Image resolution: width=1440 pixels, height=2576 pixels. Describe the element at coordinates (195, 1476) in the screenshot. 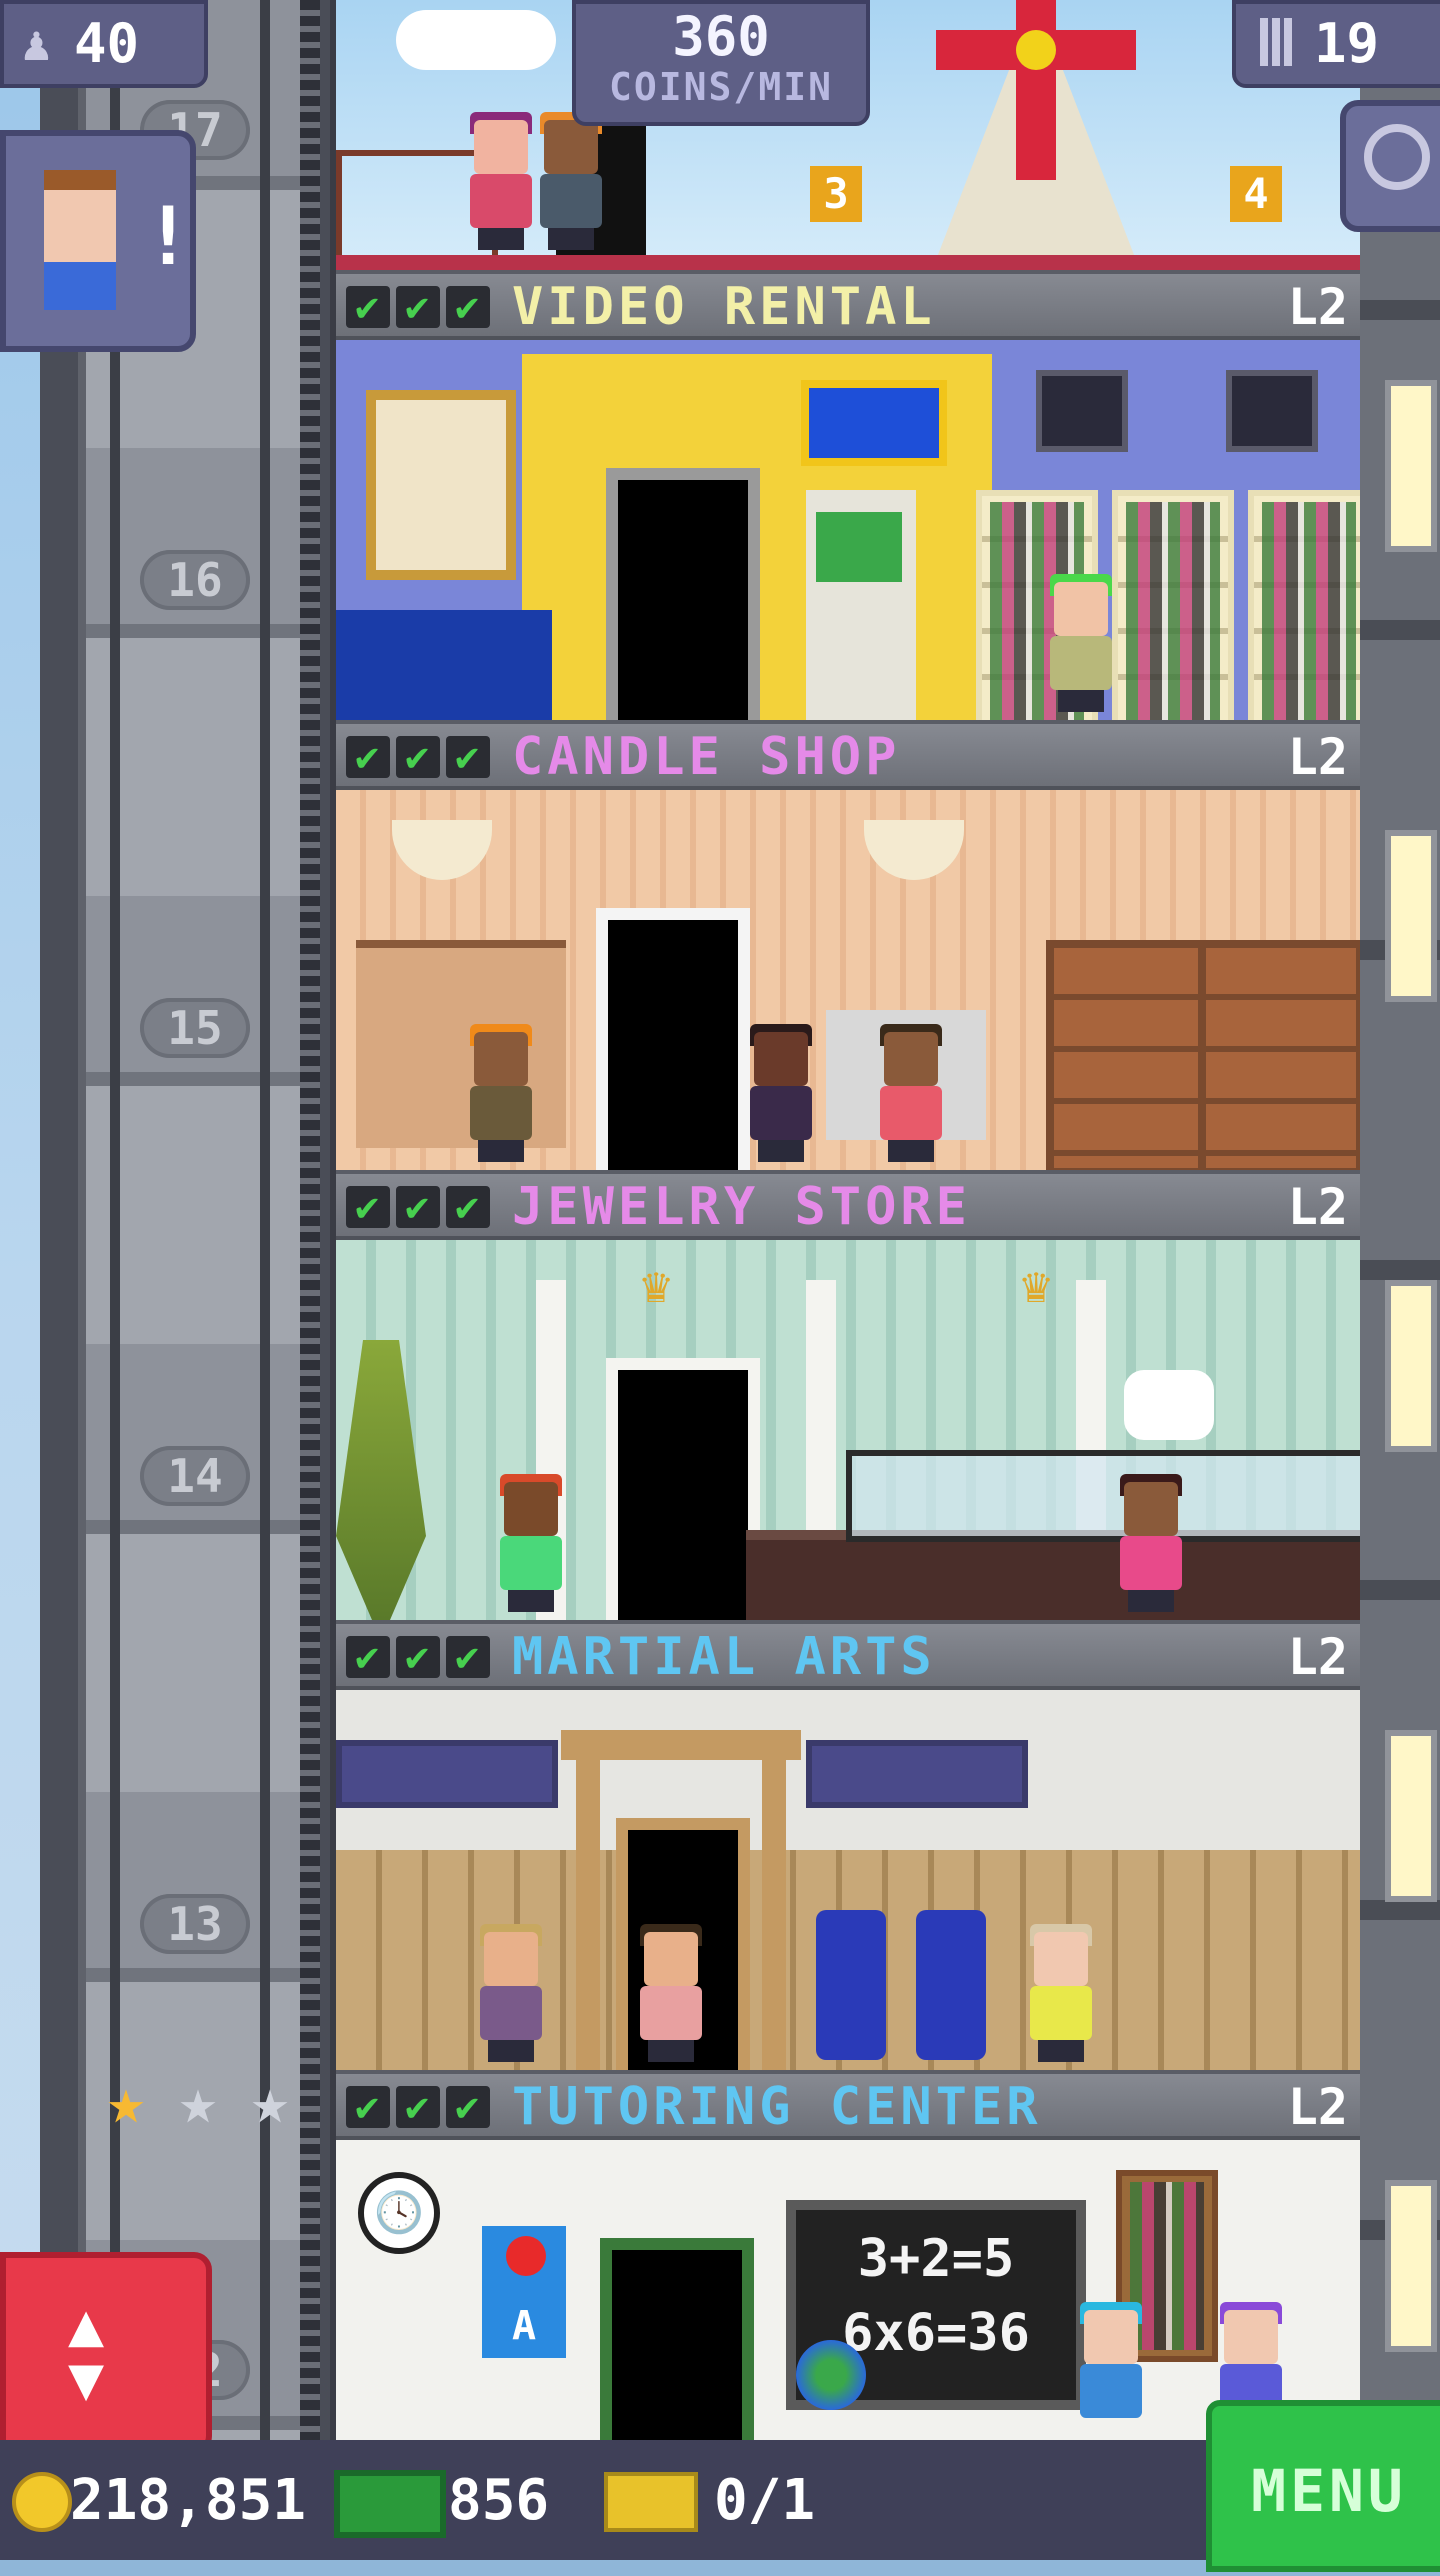

I see `floor-number-label: 14` at that location.